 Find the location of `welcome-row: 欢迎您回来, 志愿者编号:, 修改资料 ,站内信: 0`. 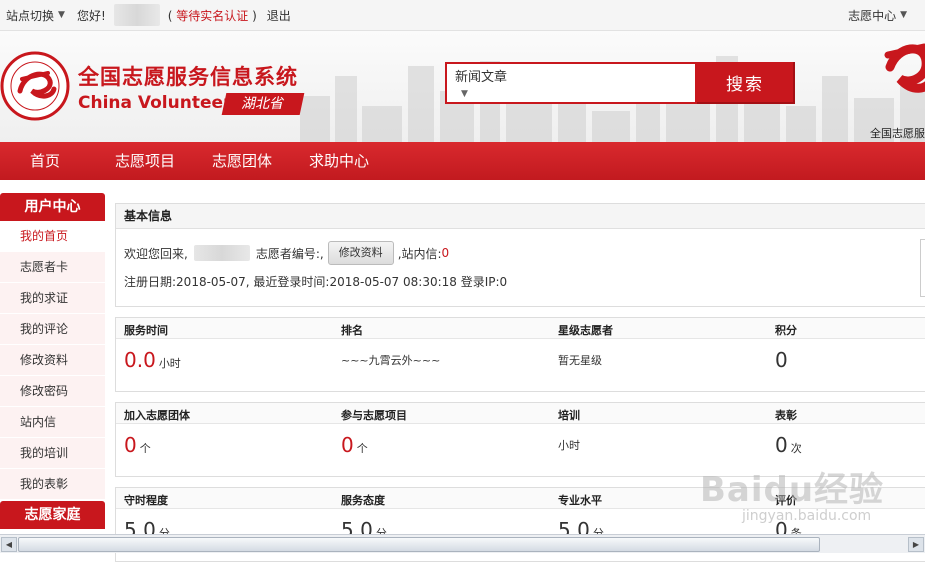

welcome-row: 欢迎您回来, 志愿者编号:, 修改资料 ,站内信: 0 is located at coordinates (286, 253).